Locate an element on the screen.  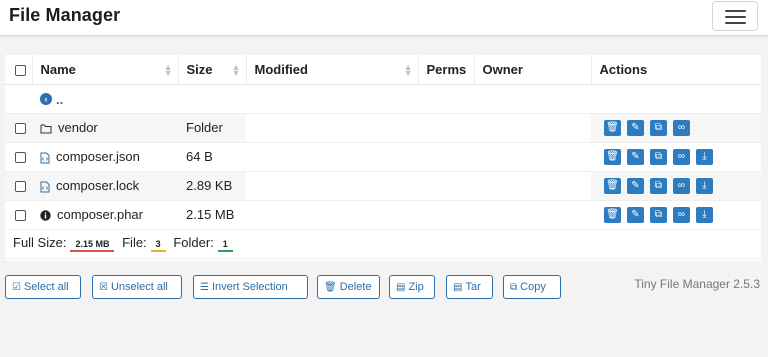
tar-button: ▤ Tar is located at coordinates (469, 287).